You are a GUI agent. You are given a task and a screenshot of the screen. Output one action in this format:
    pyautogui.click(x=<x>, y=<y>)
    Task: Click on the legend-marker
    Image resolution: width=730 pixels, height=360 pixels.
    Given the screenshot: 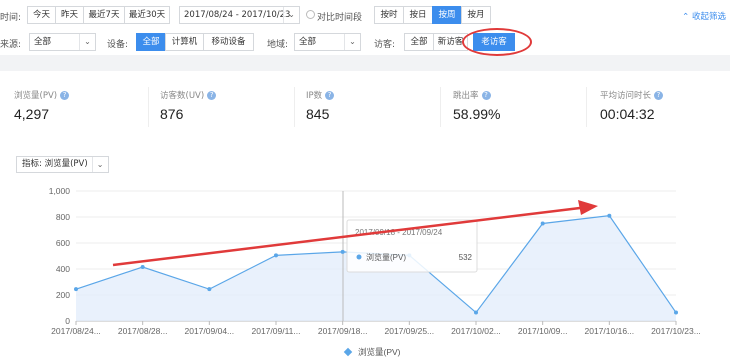 What is the action you would take?
    pyautogui.click(x=348, y=352)
    